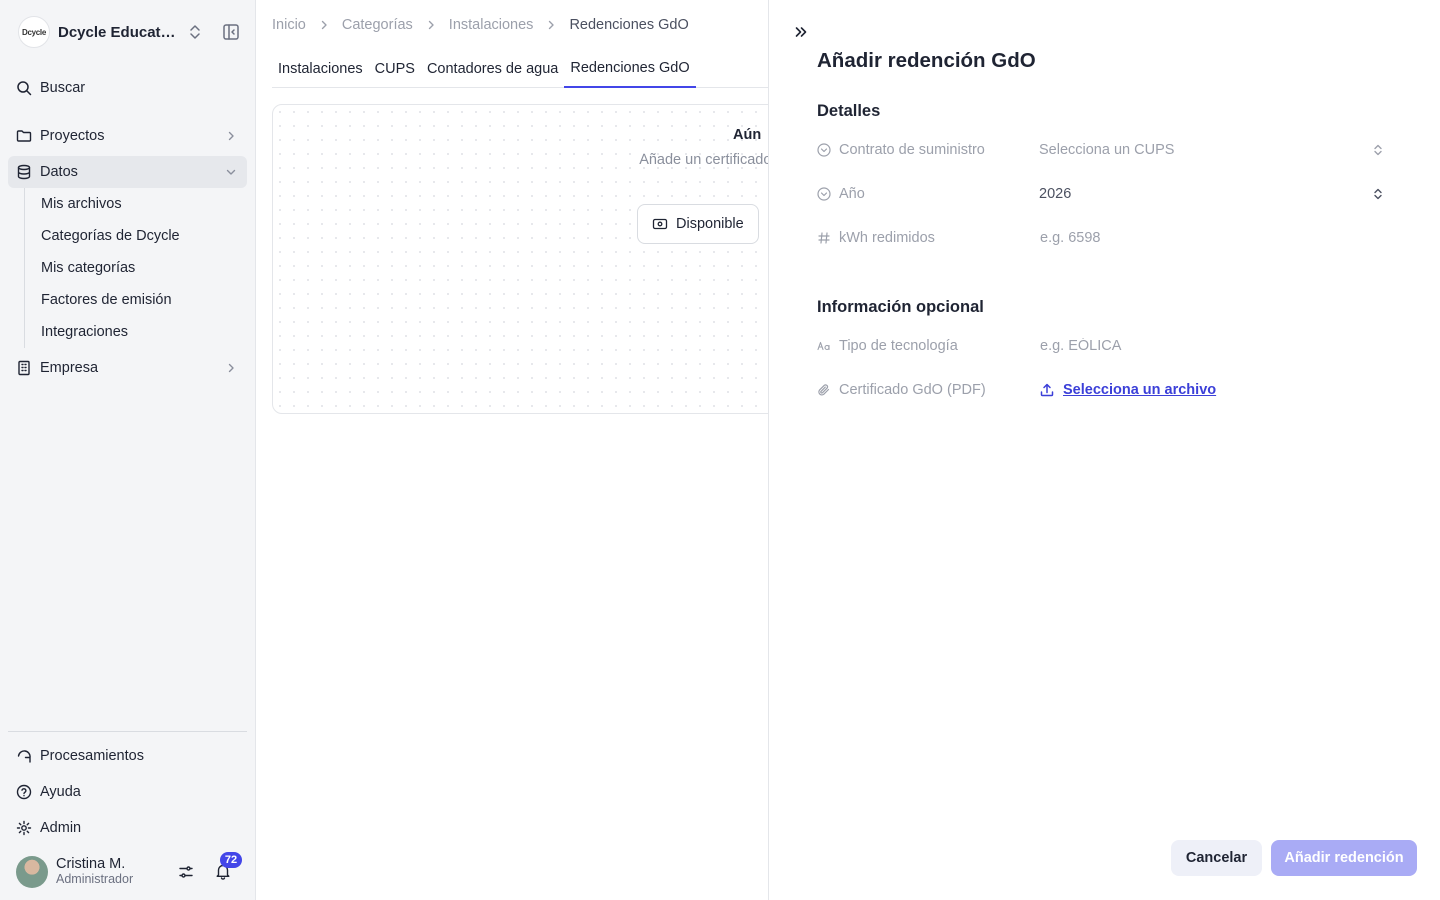  What do you see at coordinates (824, 346) in the screenshot?
I see `text-type-icon` at bounding box center [824, 346].